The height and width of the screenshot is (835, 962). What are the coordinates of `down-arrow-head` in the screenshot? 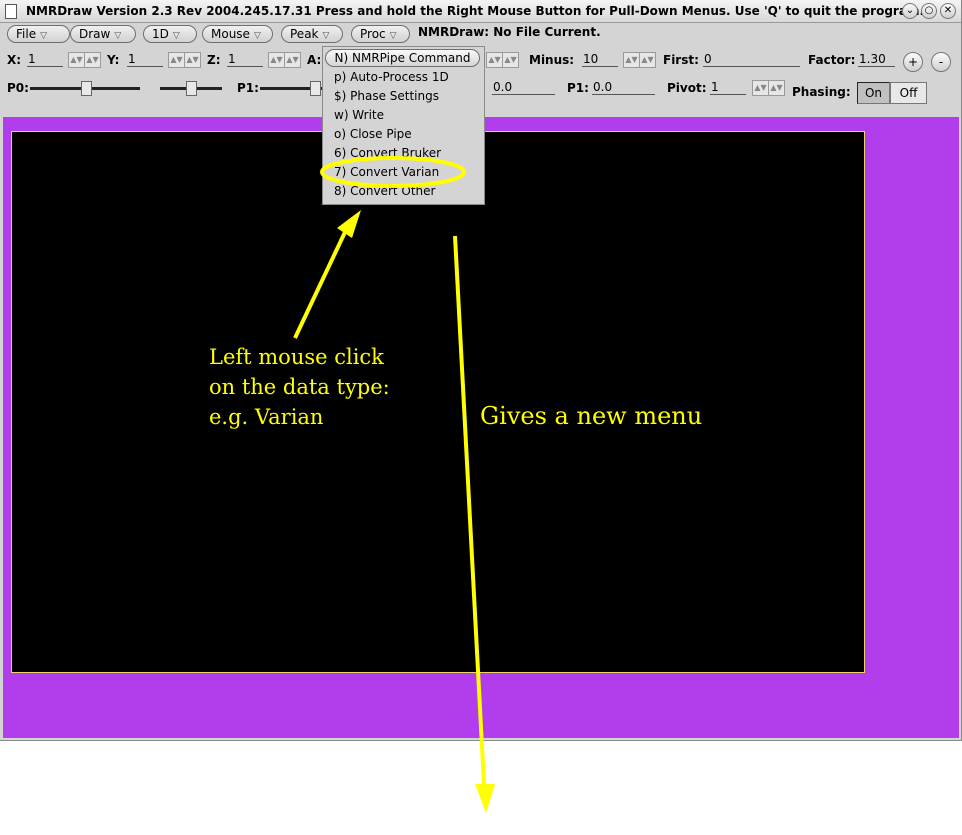 It's located at (485, 798).